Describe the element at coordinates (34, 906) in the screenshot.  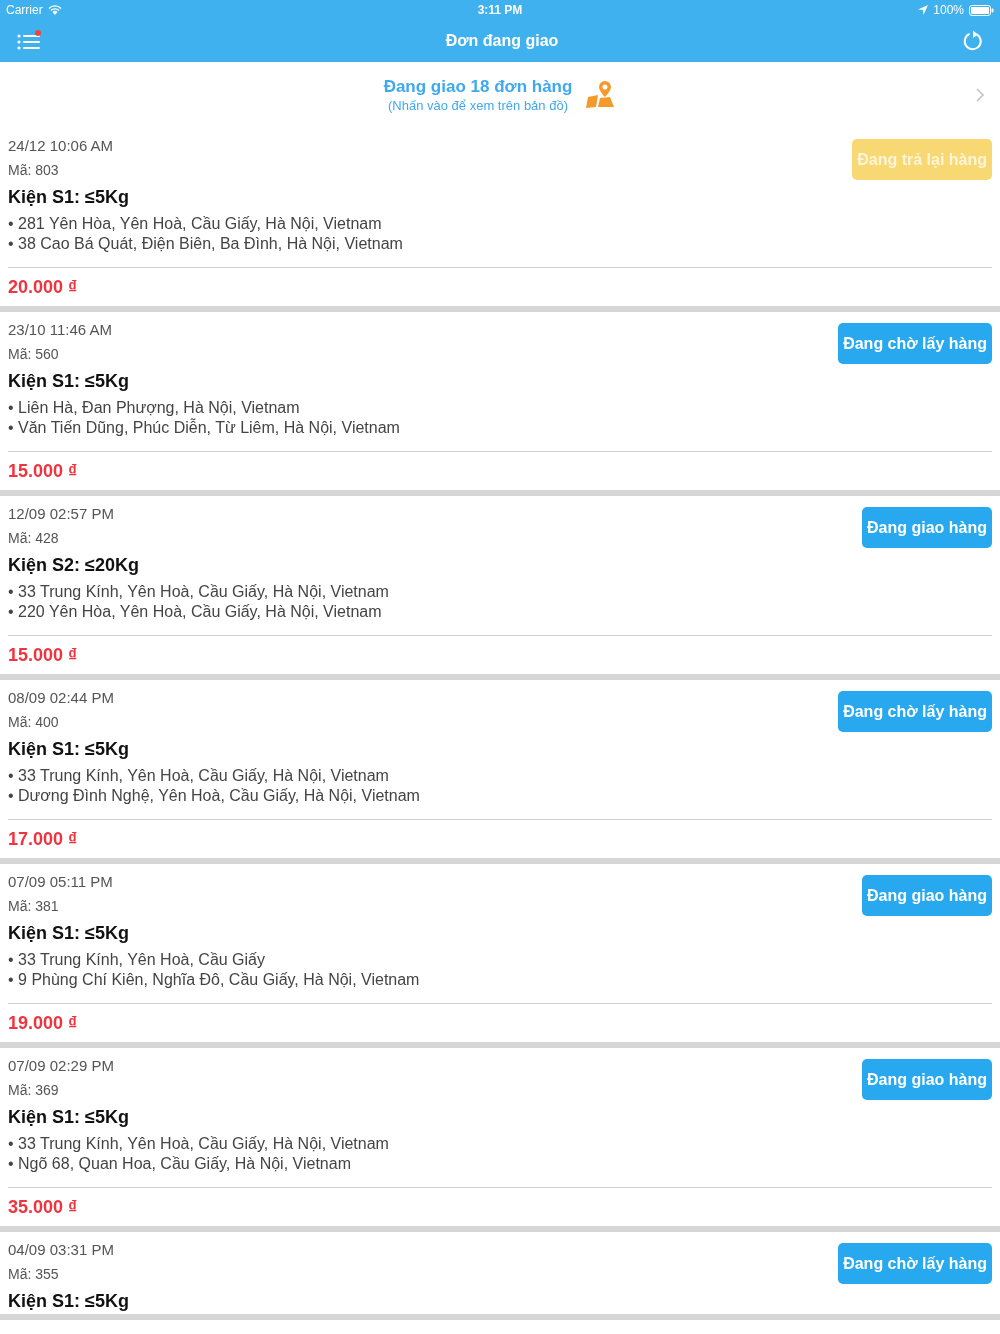
I see `order-code: Mã: 381` at that location.